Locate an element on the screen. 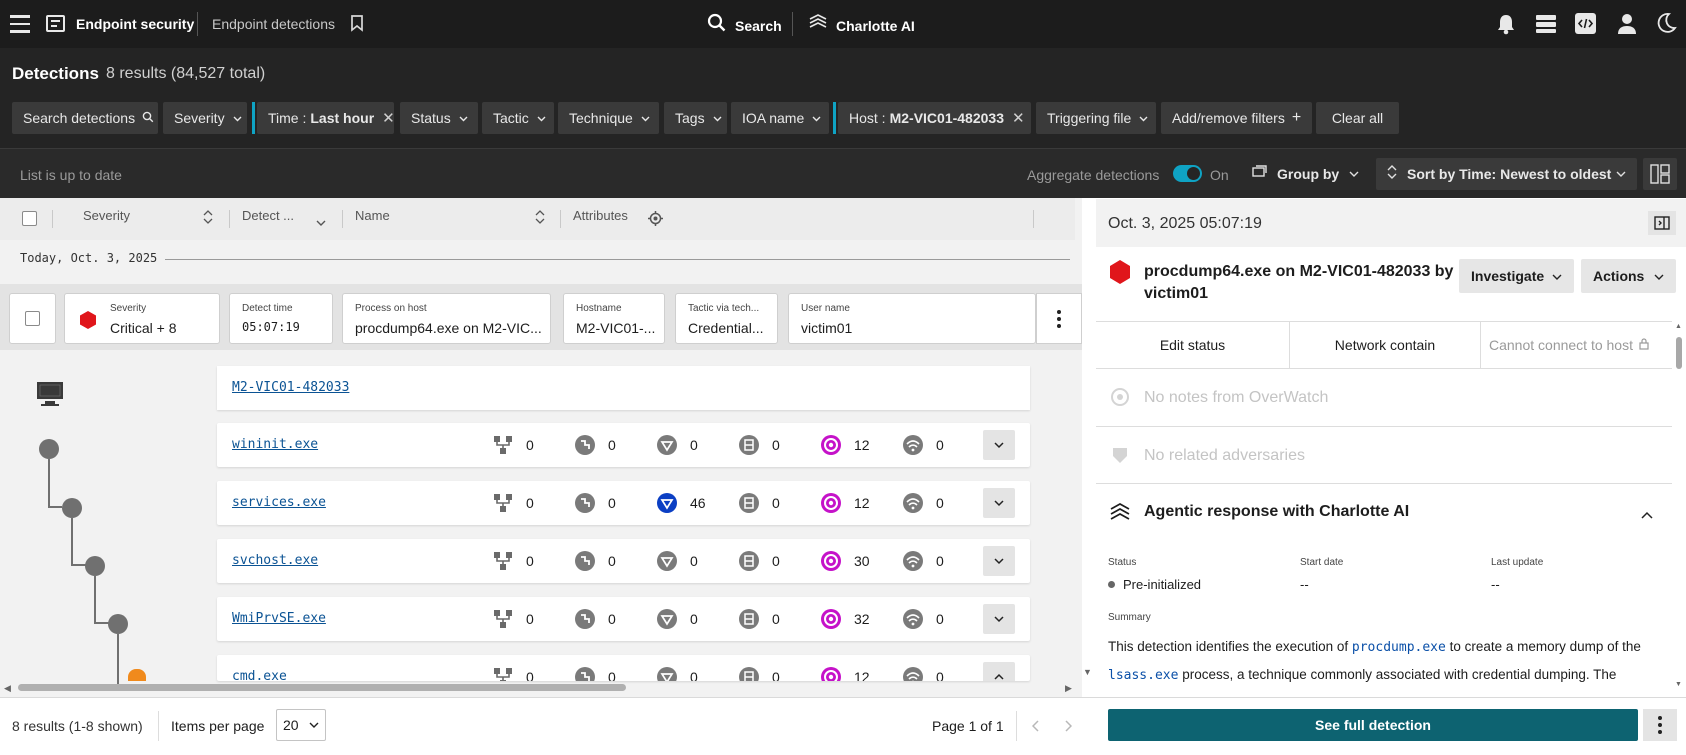 Image resolution: width=1686 pixels, height=755 pixels. aggregate-toggle is located at coordinates (1187, 173).